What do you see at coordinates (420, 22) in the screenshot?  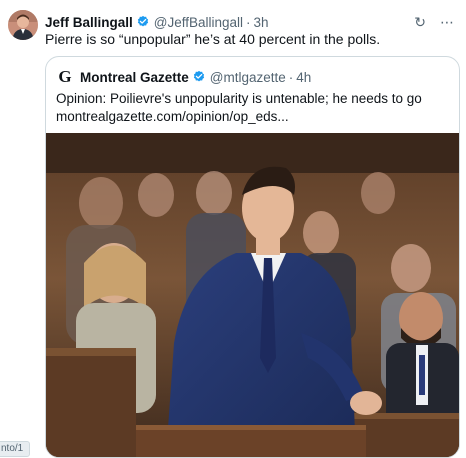 I see `grok-icon: ↻` at bounding box center [420, 22].